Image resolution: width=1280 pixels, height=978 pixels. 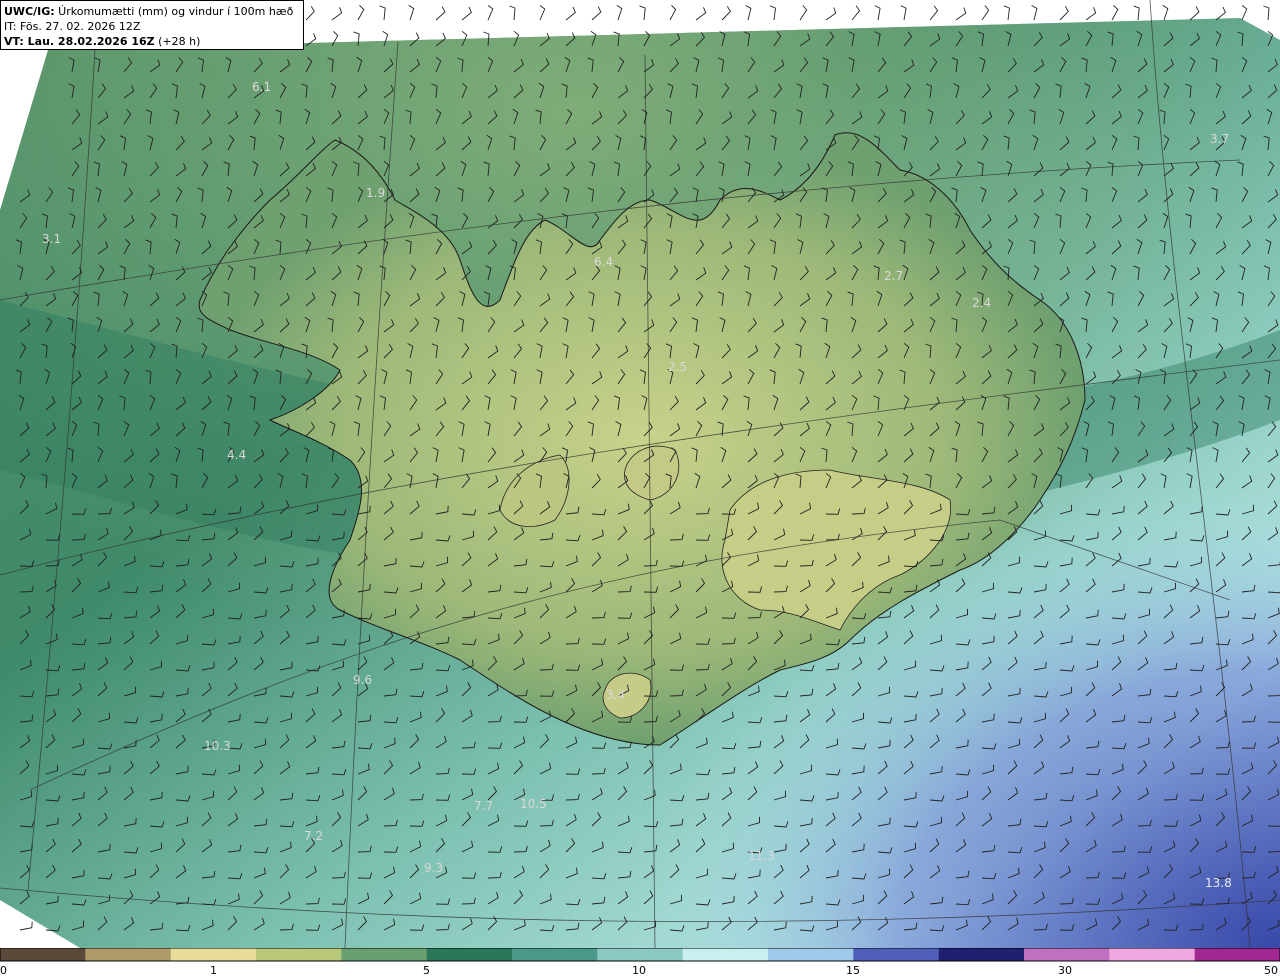 What do you see at coordinates (362, 680) in the screenshot?
I see `value-label: 9.6` at bounding box center [362, 680].